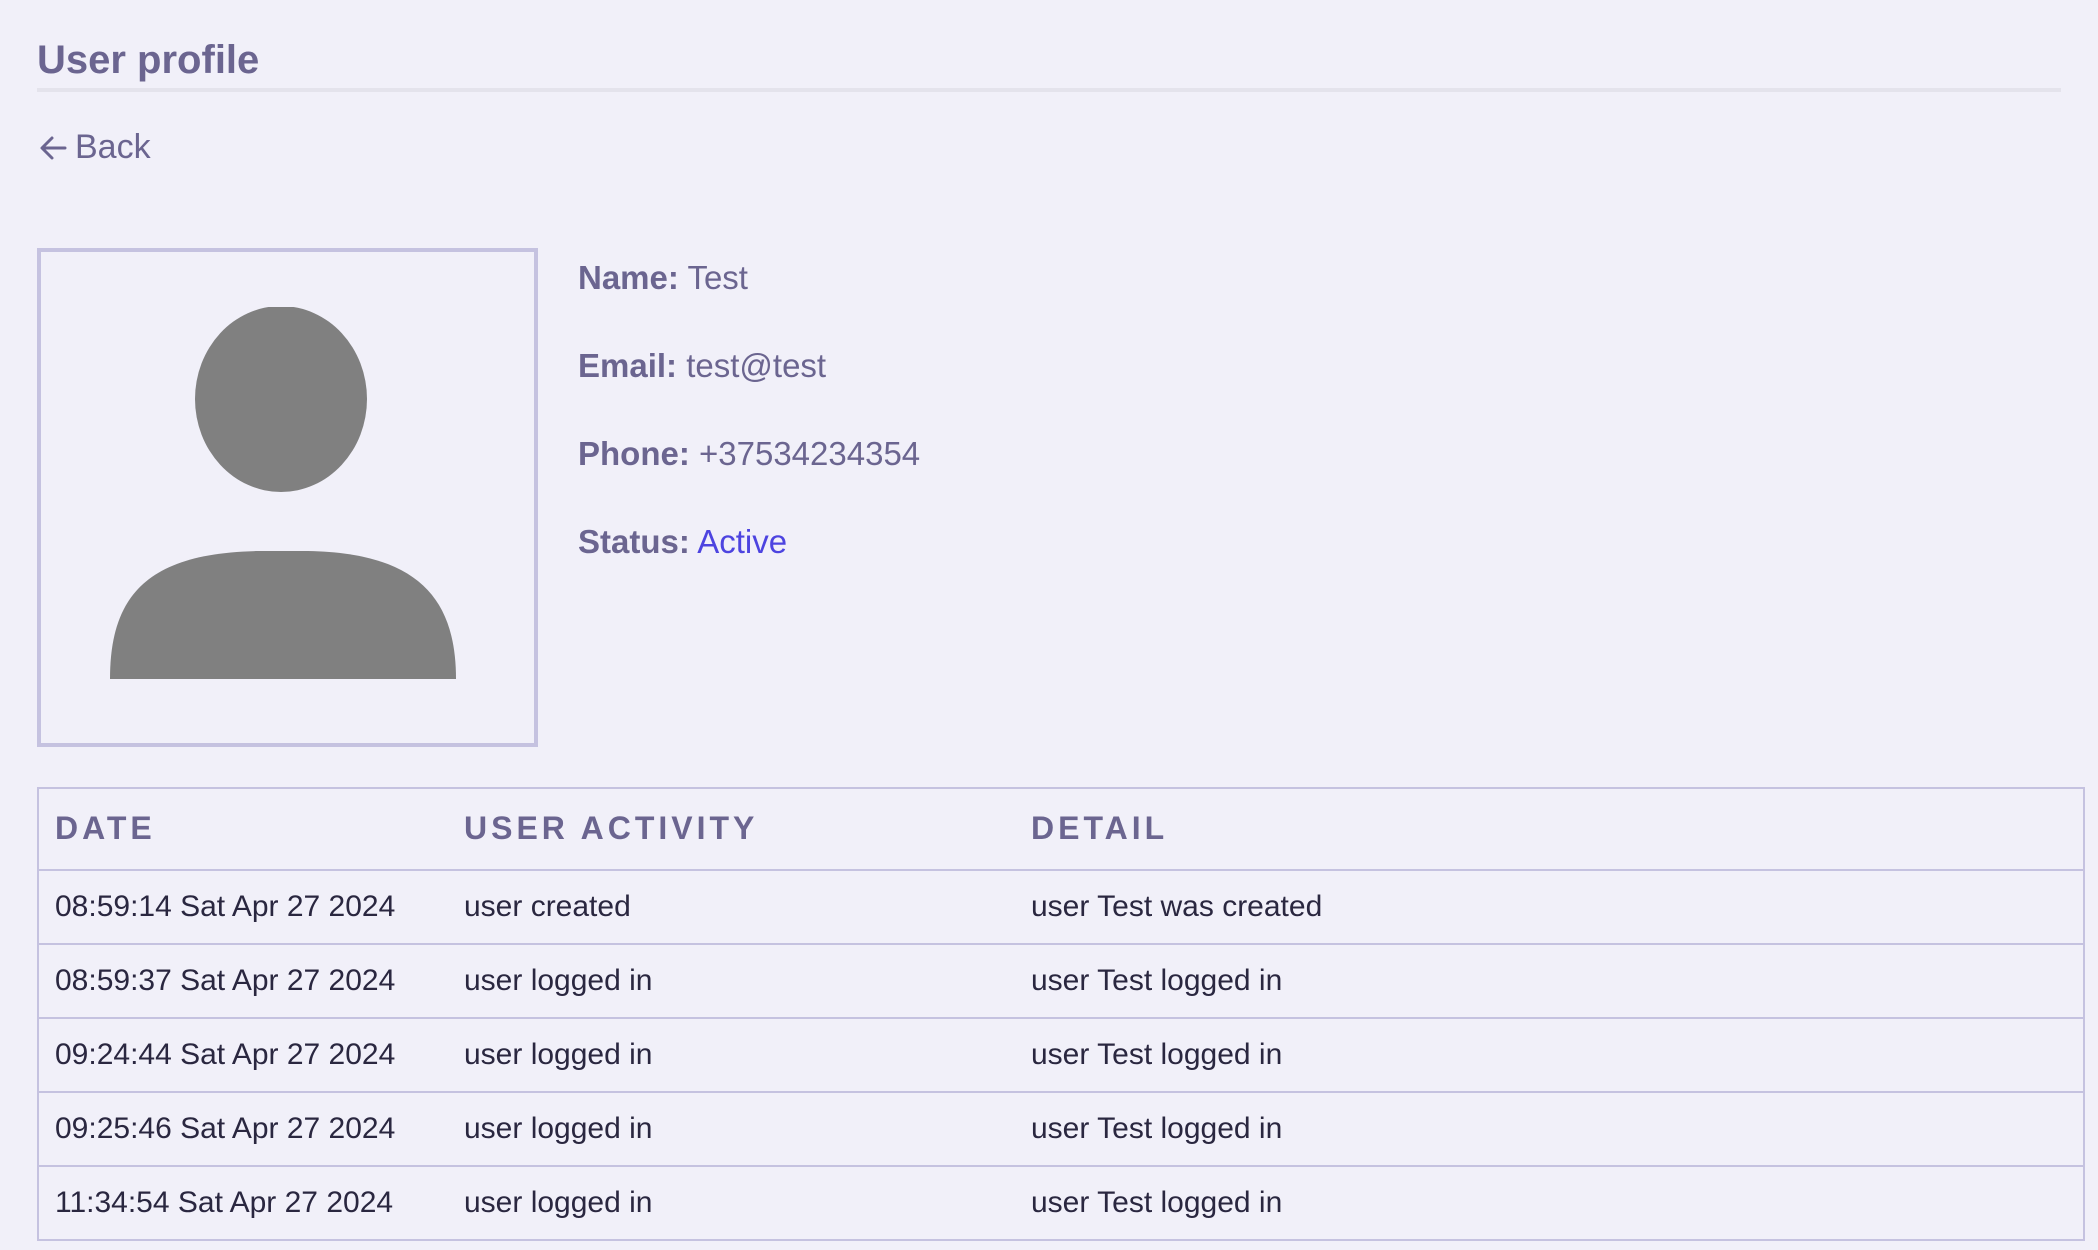  Describe the element at coordinates (1549, 829) in the screenshot. I see `column-header-detail: DETAIL` at that location.